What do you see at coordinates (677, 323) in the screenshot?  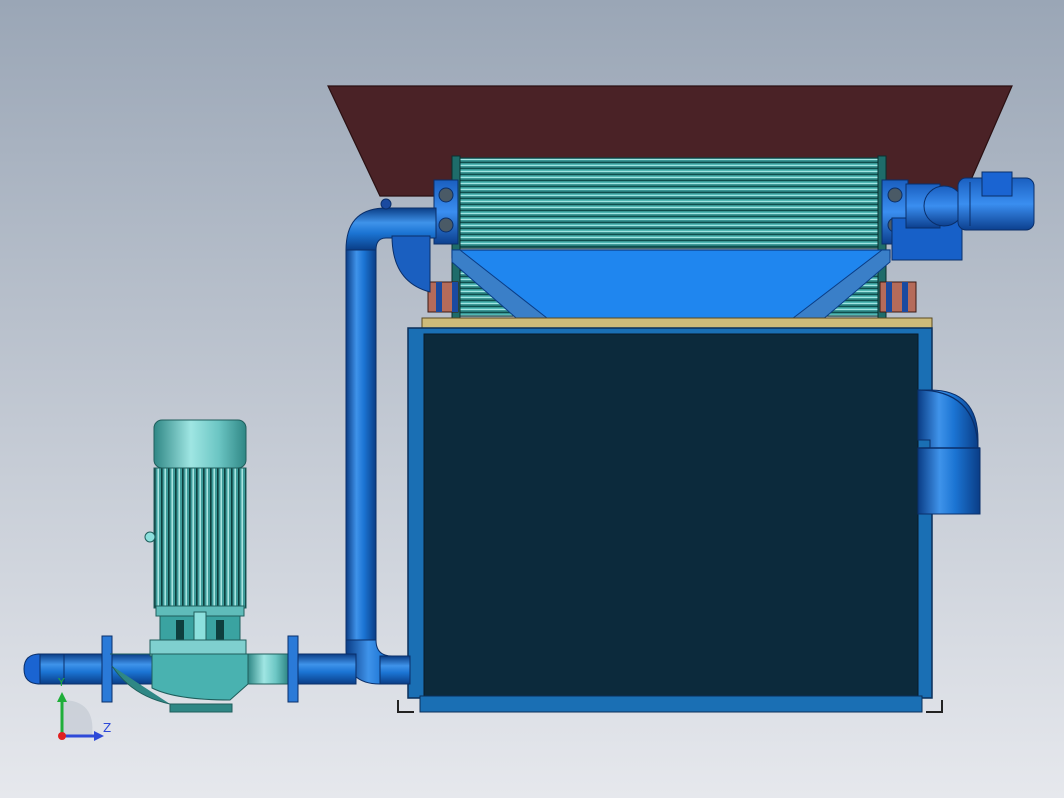 I see `tank-top-rim` at bounding box center [677, 323].